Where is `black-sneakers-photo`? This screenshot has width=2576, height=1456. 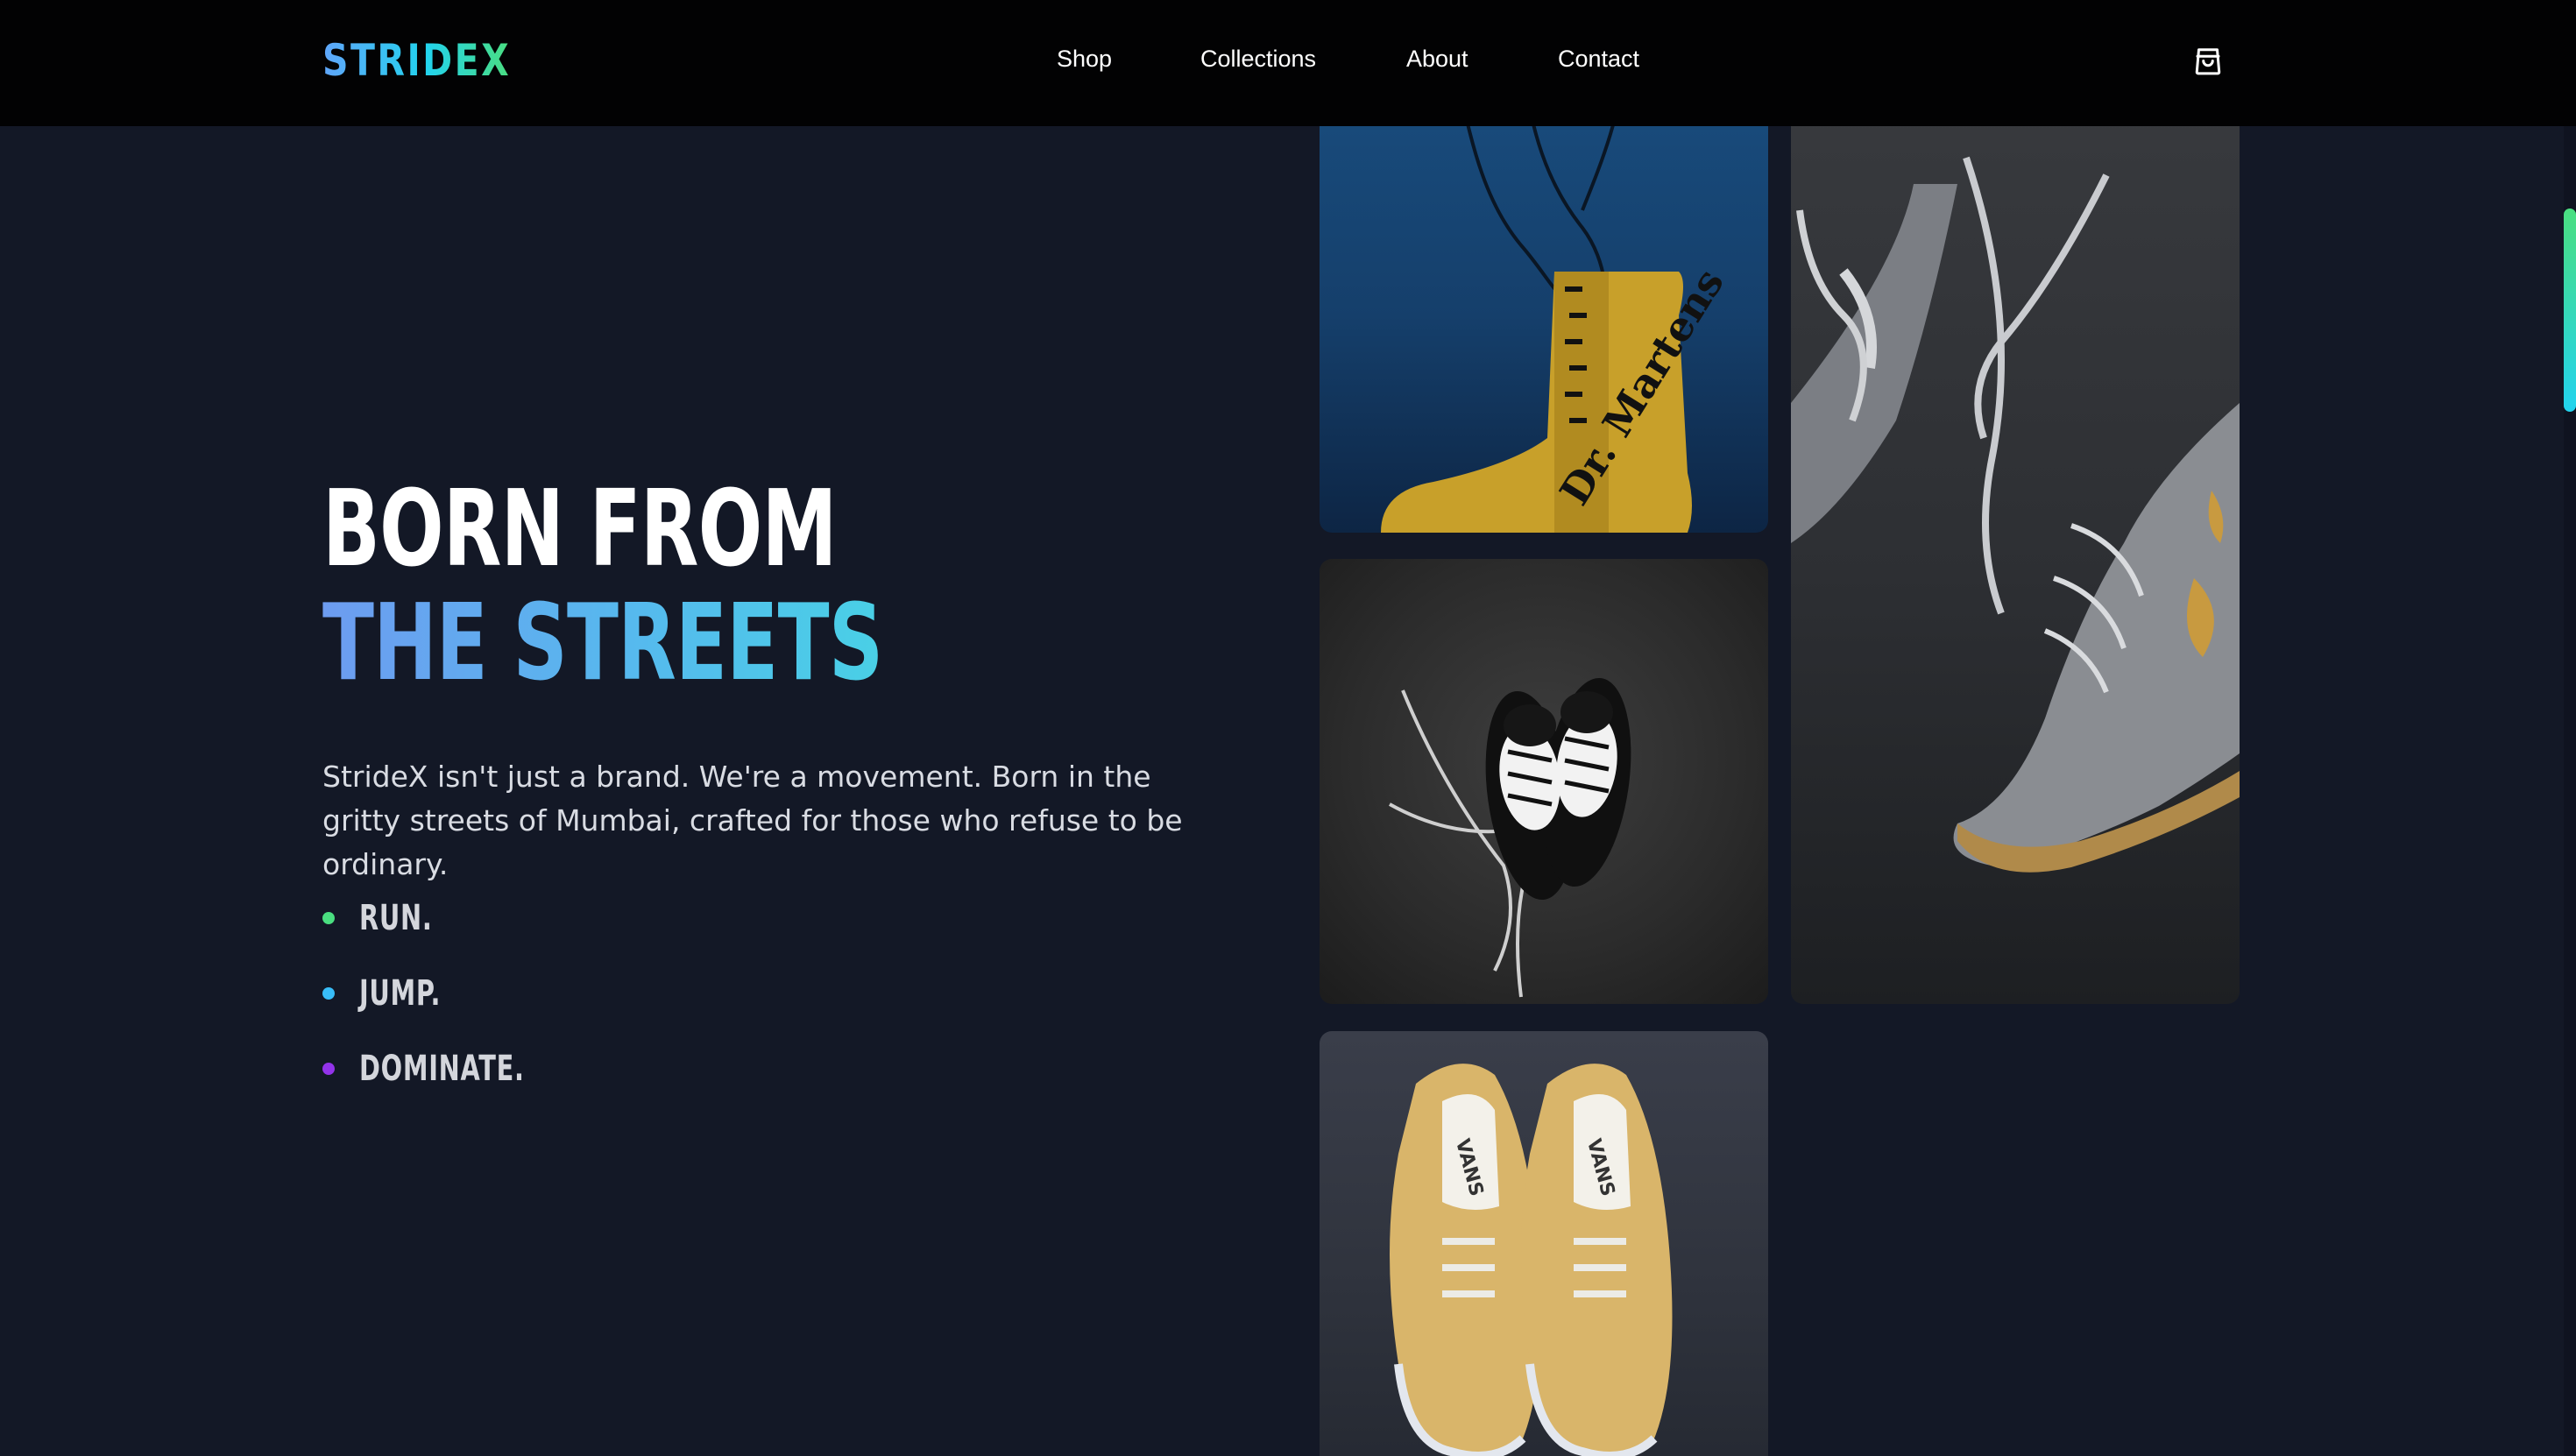
black-sneakers-photo is located at coordinates (1510, 837).